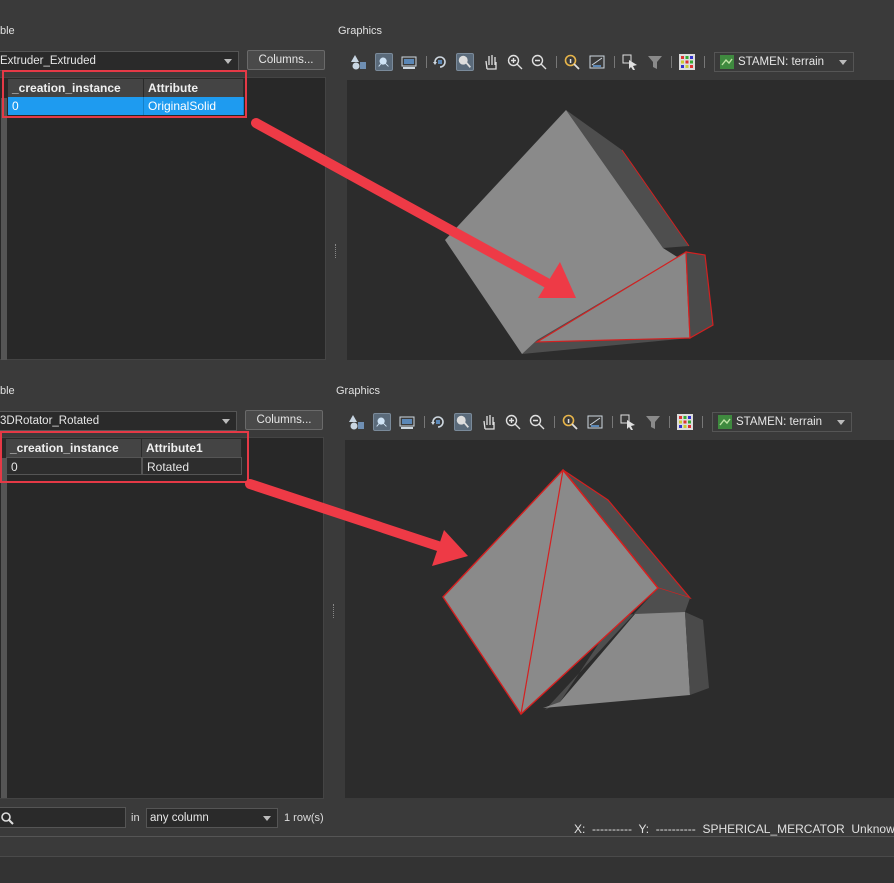  Describe the element at coordinates (644, 829) in the screenshot. I see `y-label: Y:` at that location.